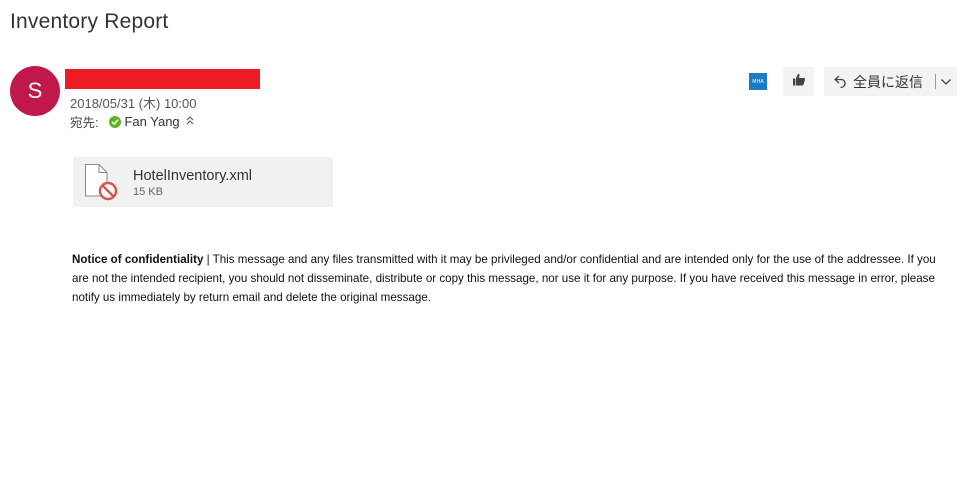  I want to click on attachment-size: 15 KB, so click(148, 192).